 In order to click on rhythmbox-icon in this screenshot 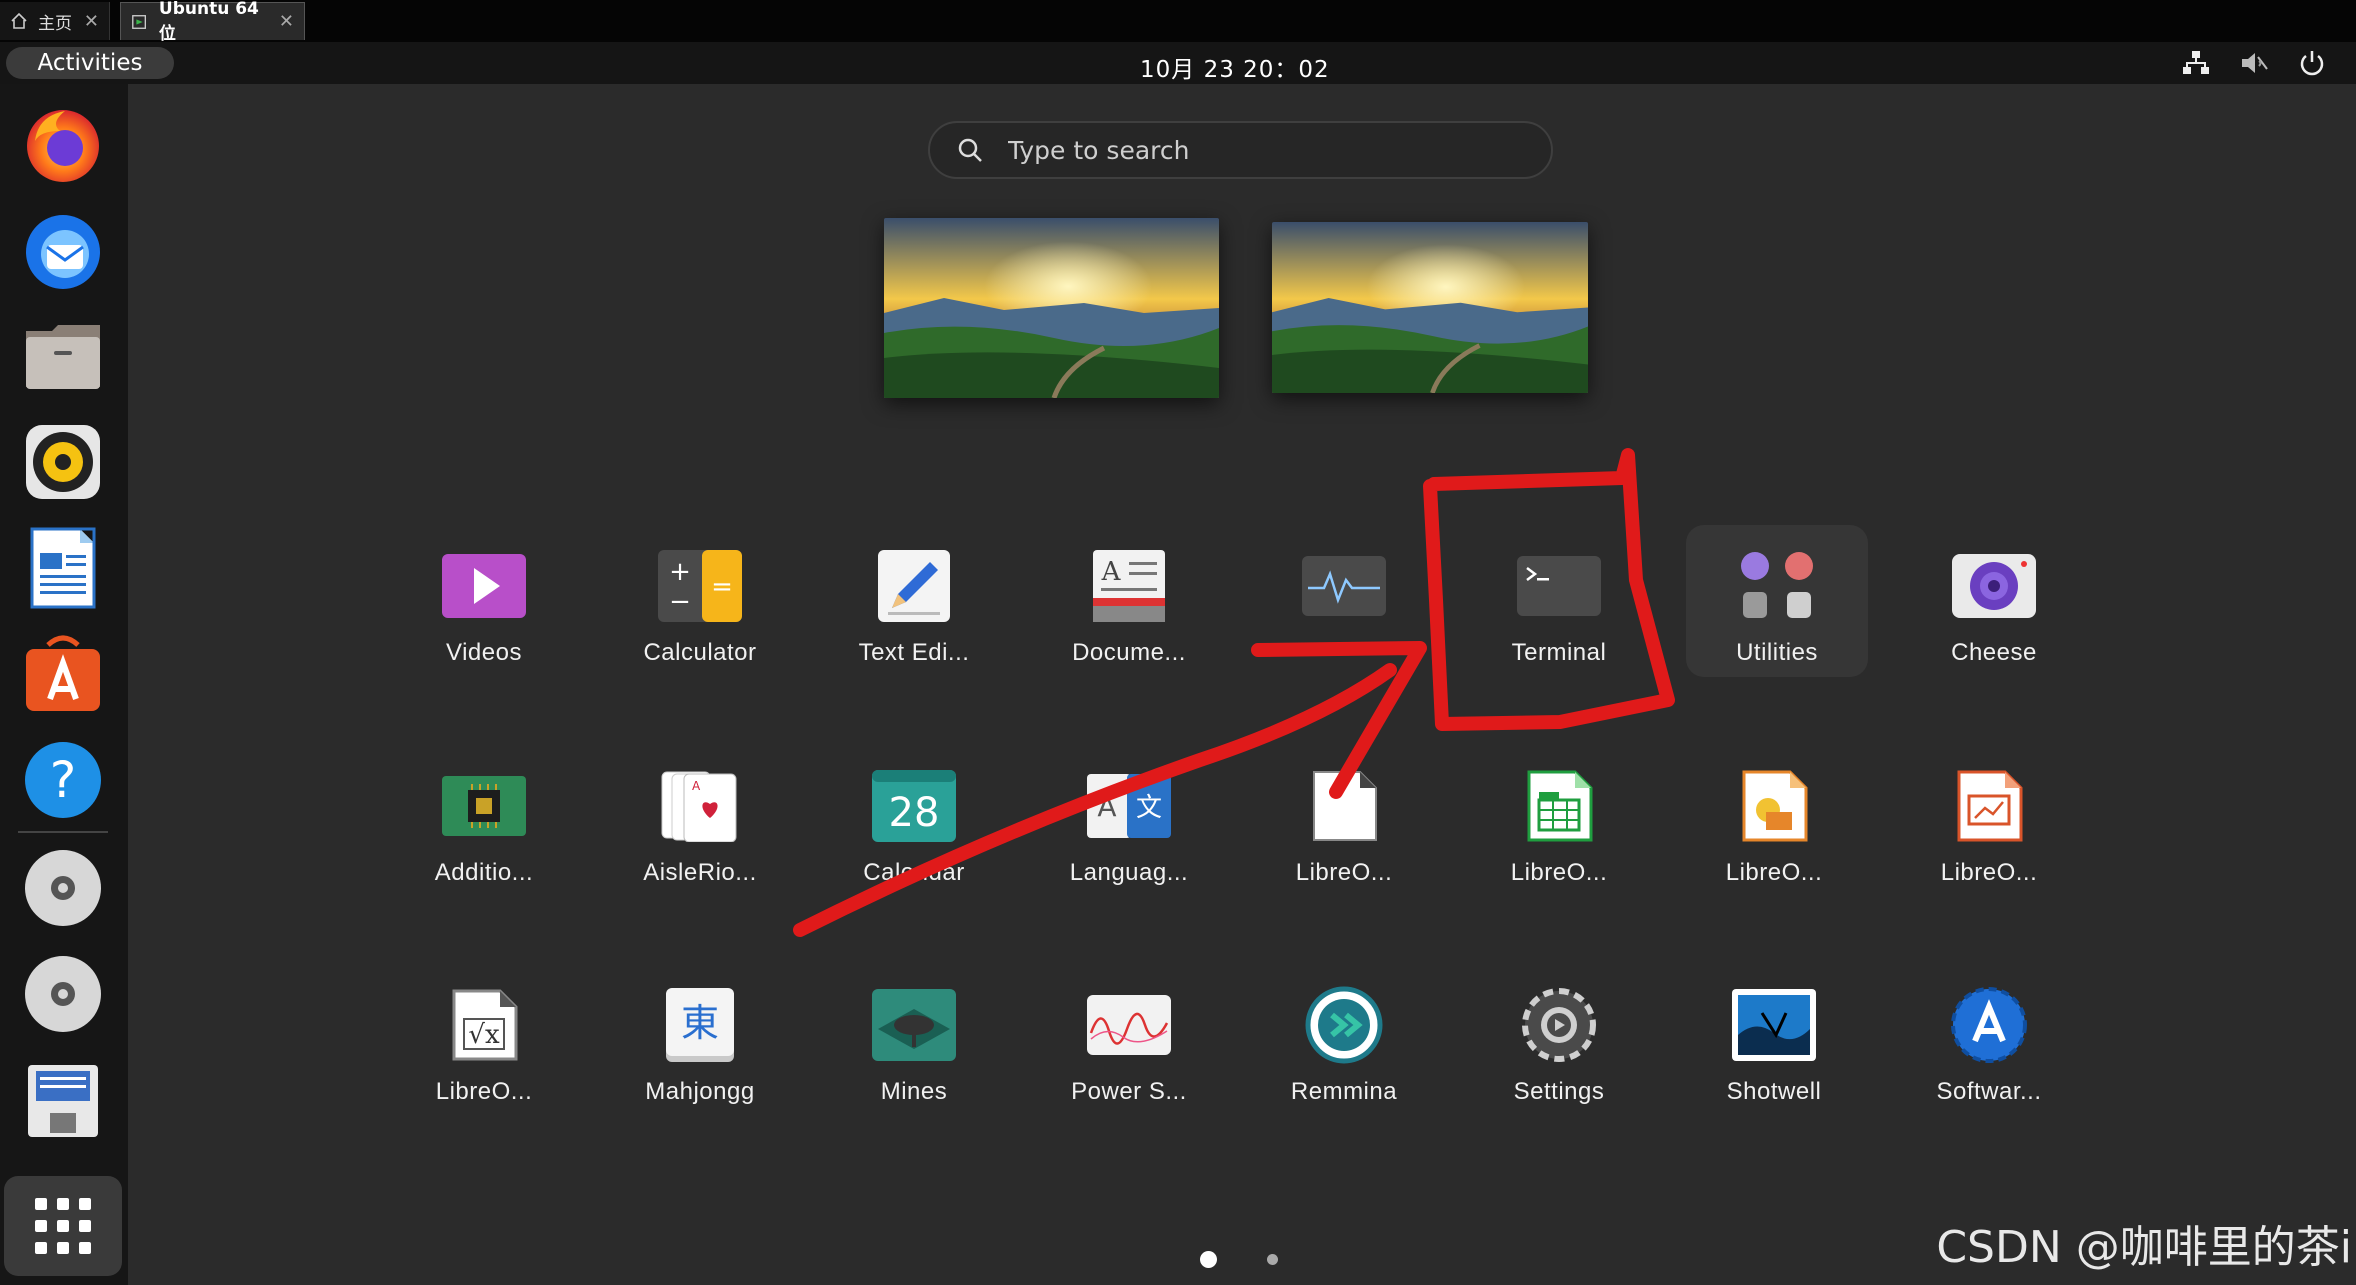, I will do `click(63, 462)`.